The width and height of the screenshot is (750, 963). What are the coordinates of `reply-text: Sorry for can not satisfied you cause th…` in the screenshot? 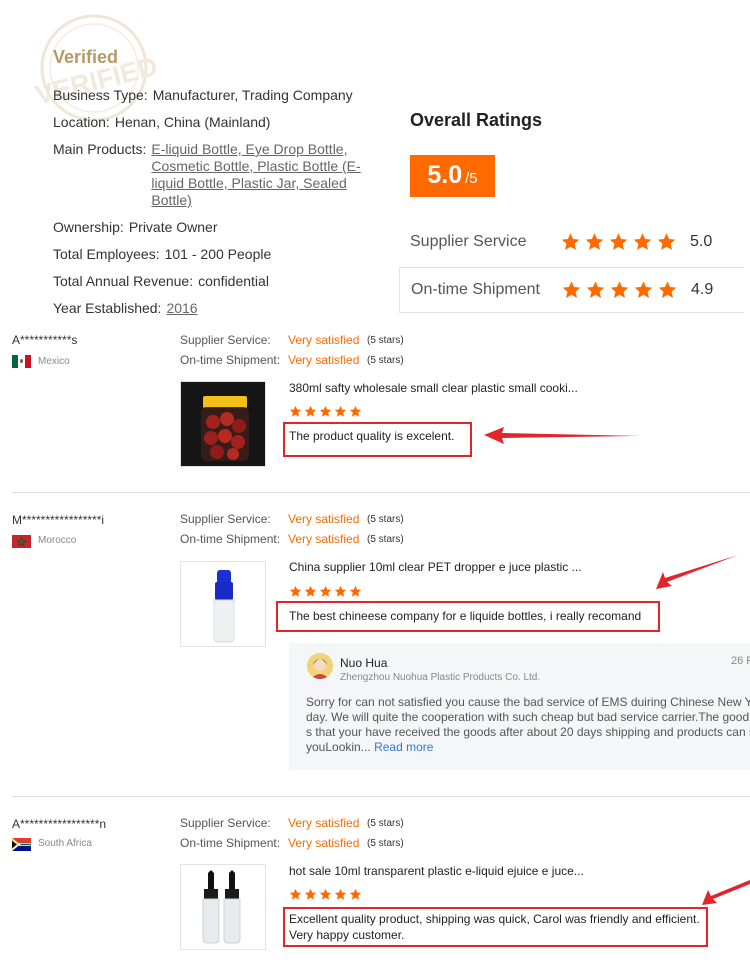 It's located at (528, 725).